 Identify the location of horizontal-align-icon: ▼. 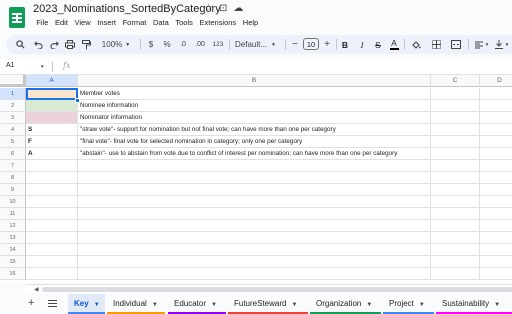
(482, 44).